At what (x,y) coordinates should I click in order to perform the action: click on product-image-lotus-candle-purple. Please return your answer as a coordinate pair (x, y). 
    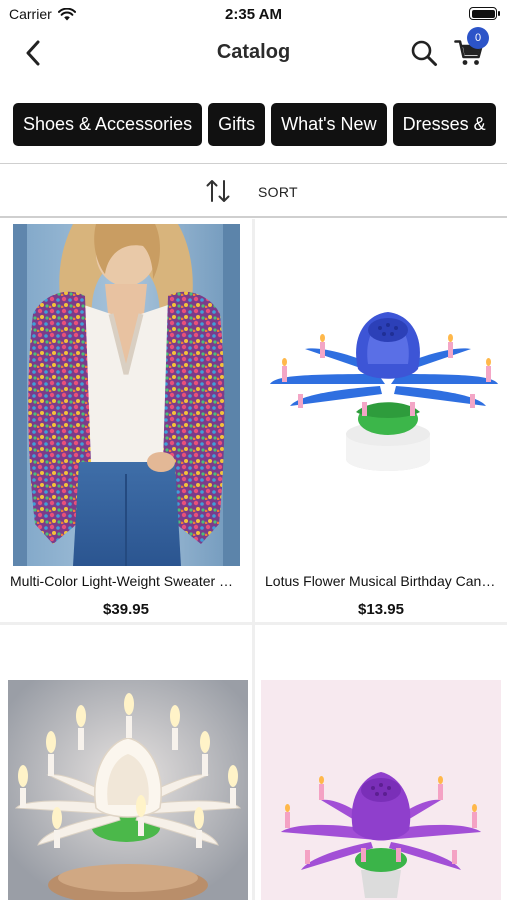
    Looking at the image, I should click on (381, 790).